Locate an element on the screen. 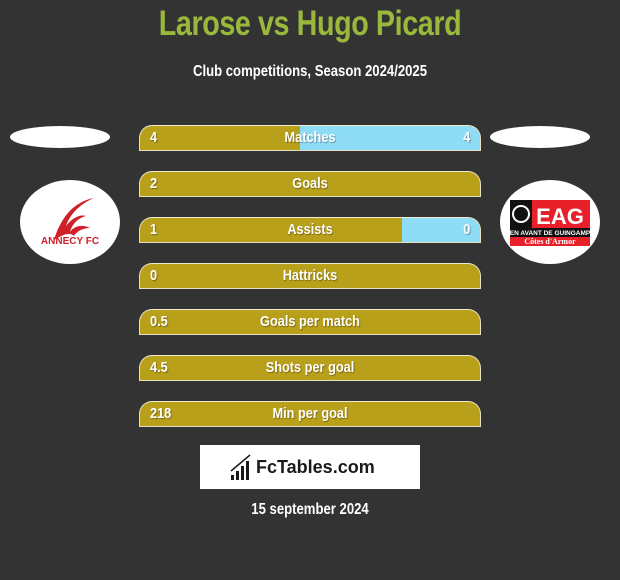 Image resolution: width=620 pixels, height=580 pixels. stat-bar-min-per-goal: 218 Min per goal is located at coordinates (310, 414).